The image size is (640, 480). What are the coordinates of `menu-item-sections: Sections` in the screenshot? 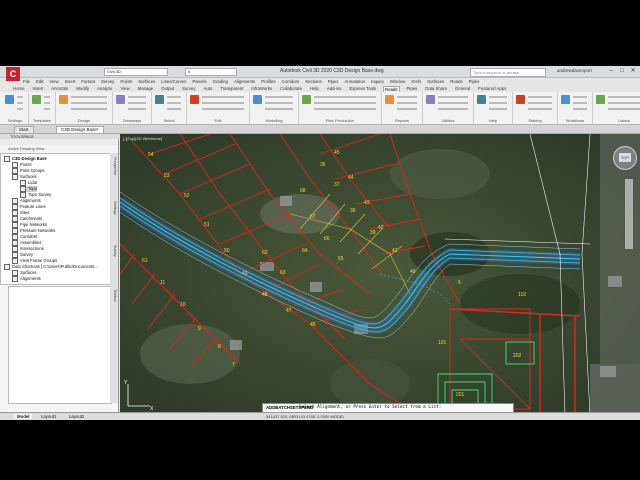 It's located at (313, 81).